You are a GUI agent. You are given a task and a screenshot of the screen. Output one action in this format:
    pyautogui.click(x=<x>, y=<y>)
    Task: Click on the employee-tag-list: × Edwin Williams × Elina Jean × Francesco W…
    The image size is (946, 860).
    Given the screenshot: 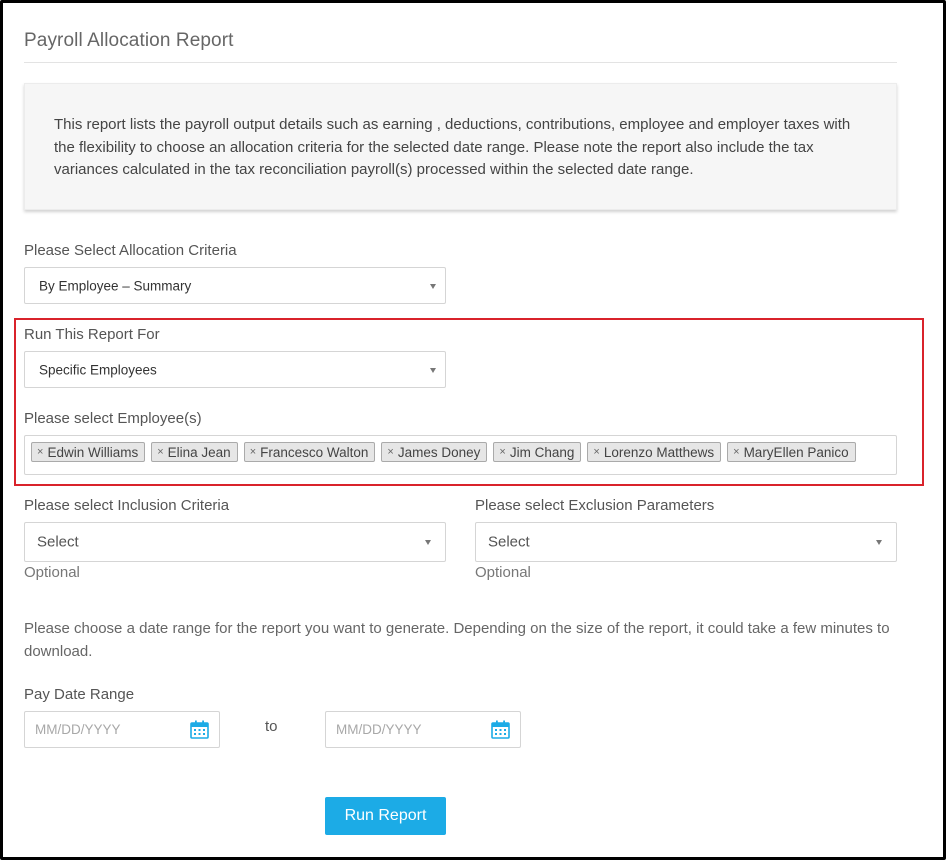 What is the action you would take?
    pyautogui.click(x=443, y=452)
    